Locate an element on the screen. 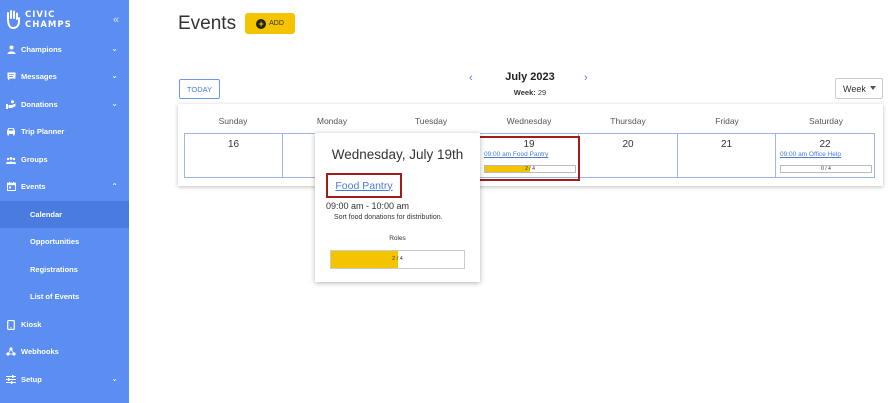  plus-icon: + is located at coordinates (261, 23).